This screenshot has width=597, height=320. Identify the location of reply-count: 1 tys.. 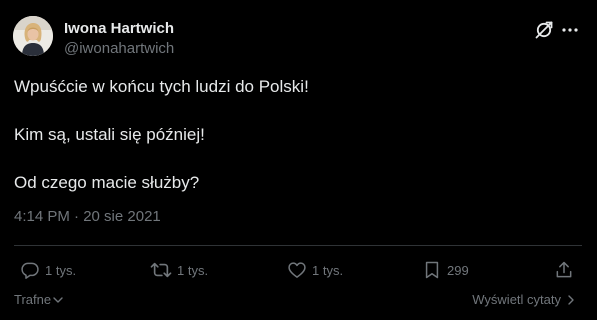
(61, 270).